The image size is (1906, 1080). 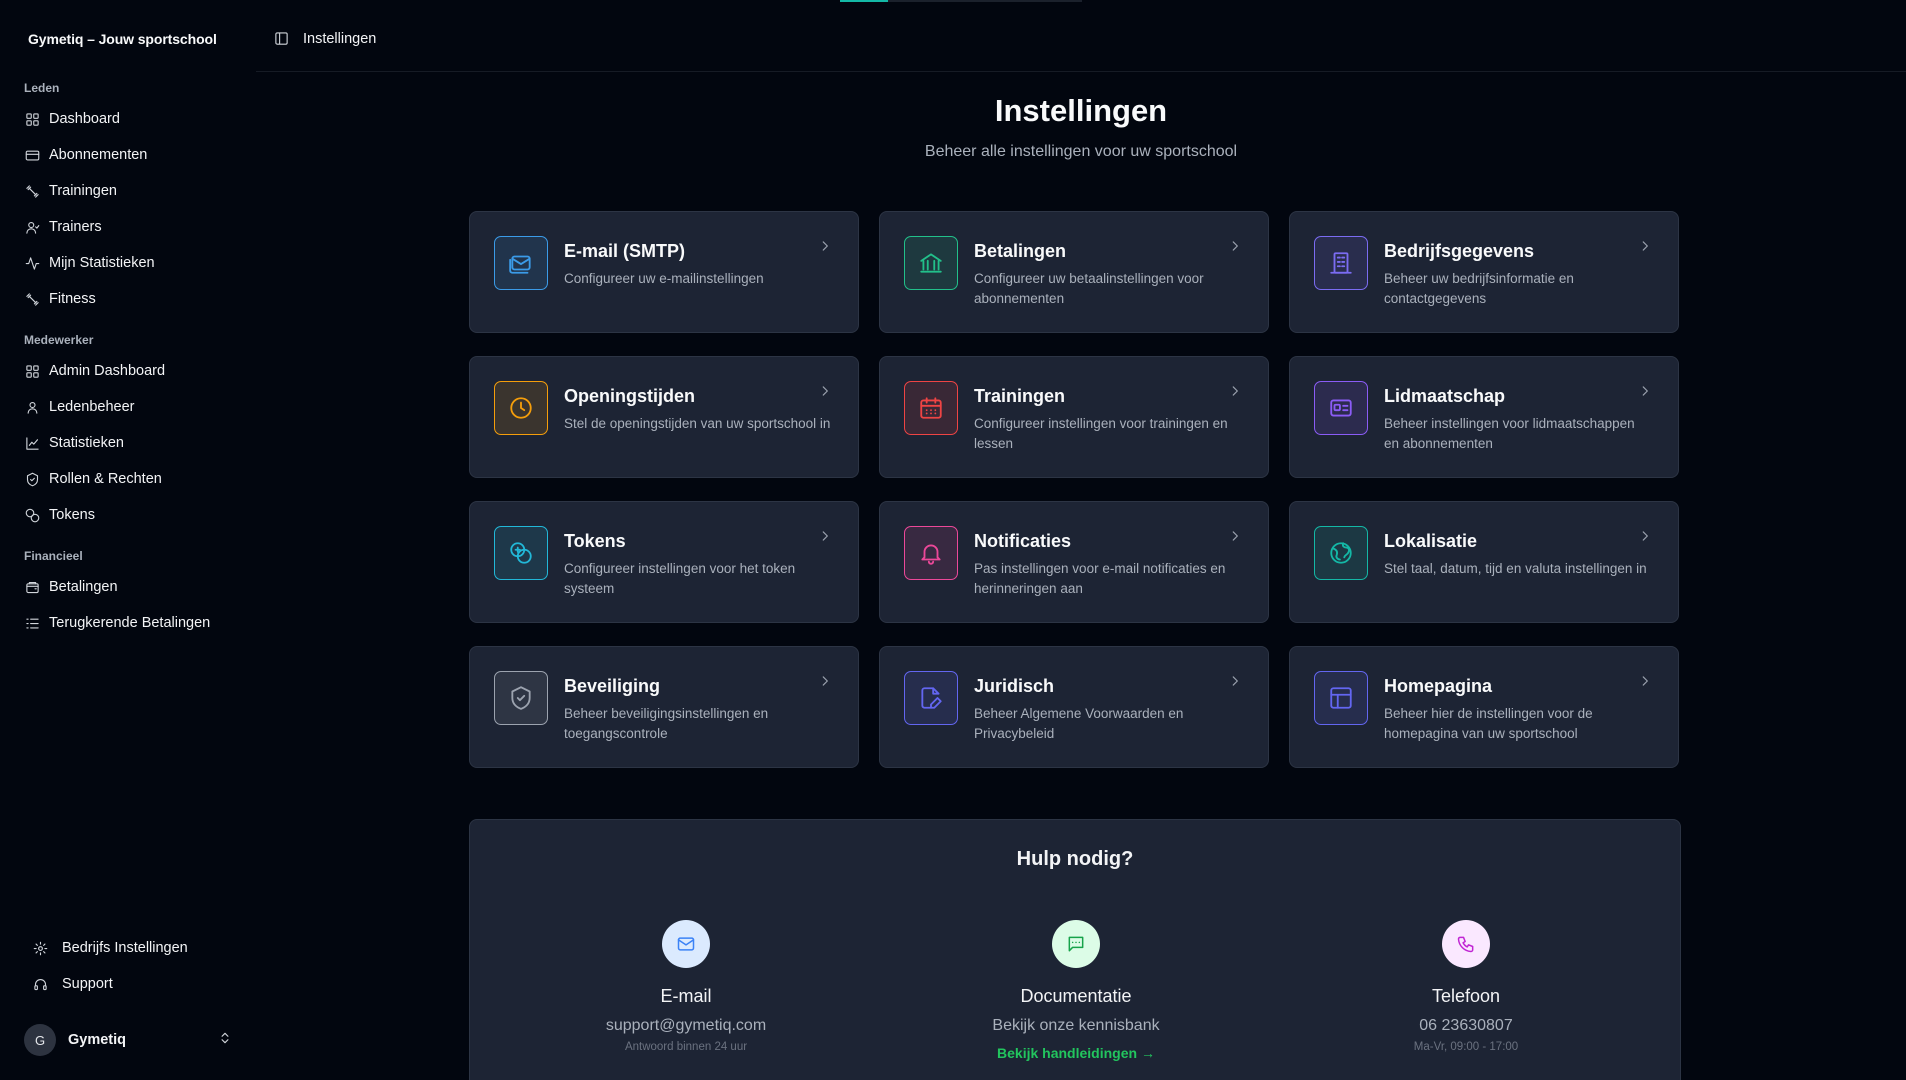 I want to click on card-title: Betalingen, so click(x=1020, y=251).